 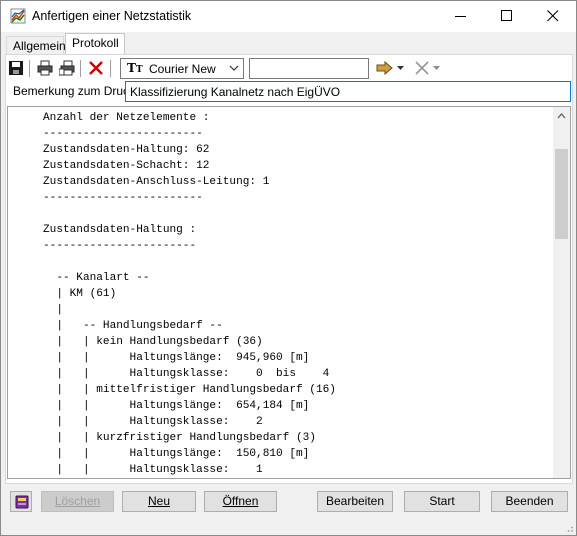 I want to click on cancel-dropdown, so click(x=437, y=68).